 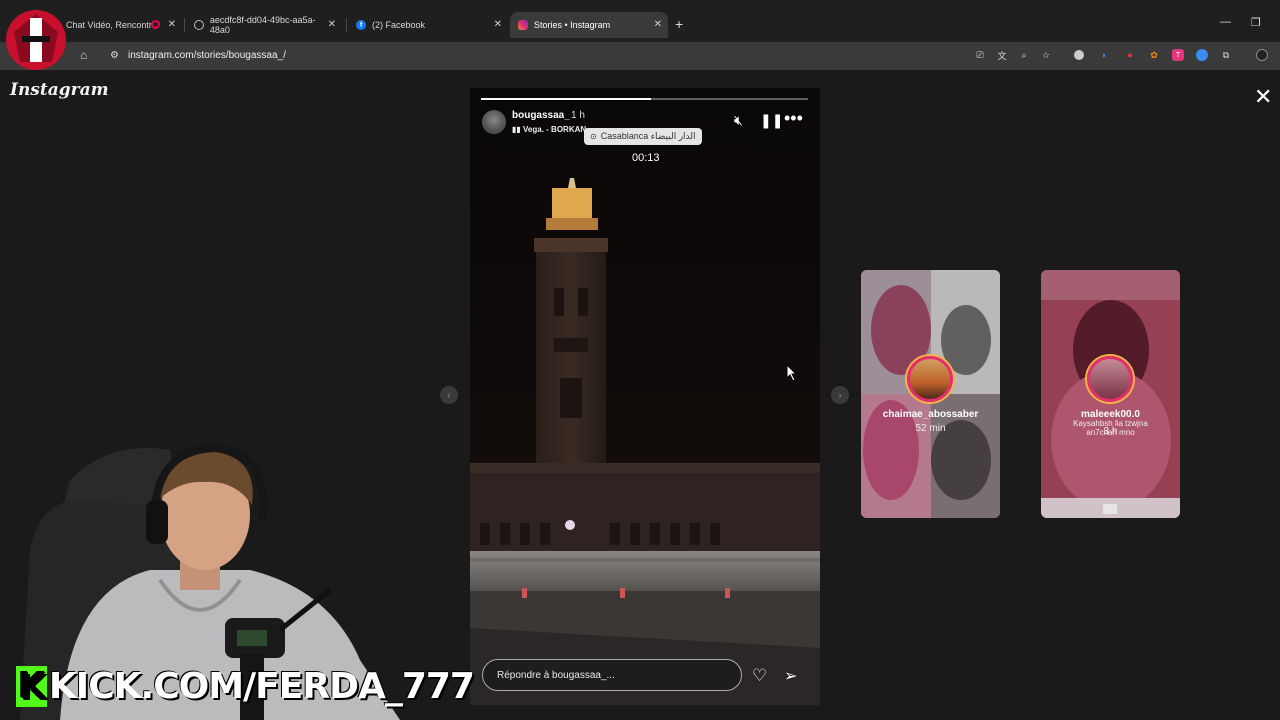 What do you see at coordinates (793, 118) in the screenshot?
I see `more-options-icon: •••` at bounding box center [793, 118].